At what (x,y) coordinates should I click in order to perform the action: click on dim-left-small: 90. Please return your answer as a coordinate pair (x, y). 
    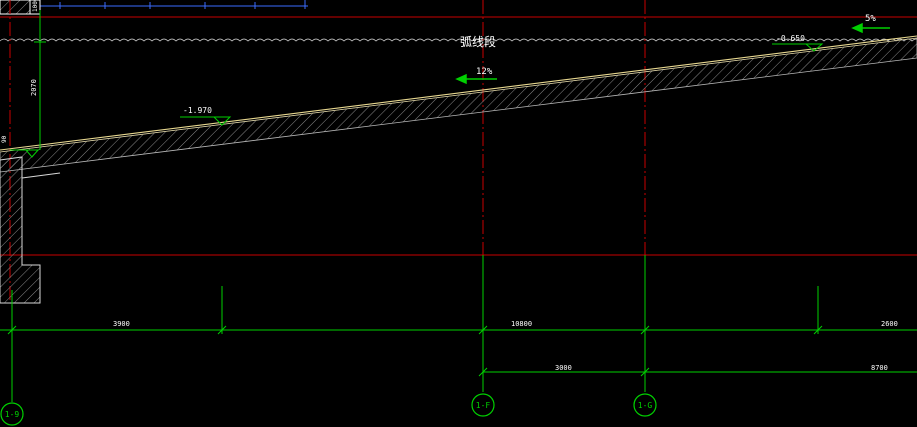
    Looking at the image, I should click on (4, 139).